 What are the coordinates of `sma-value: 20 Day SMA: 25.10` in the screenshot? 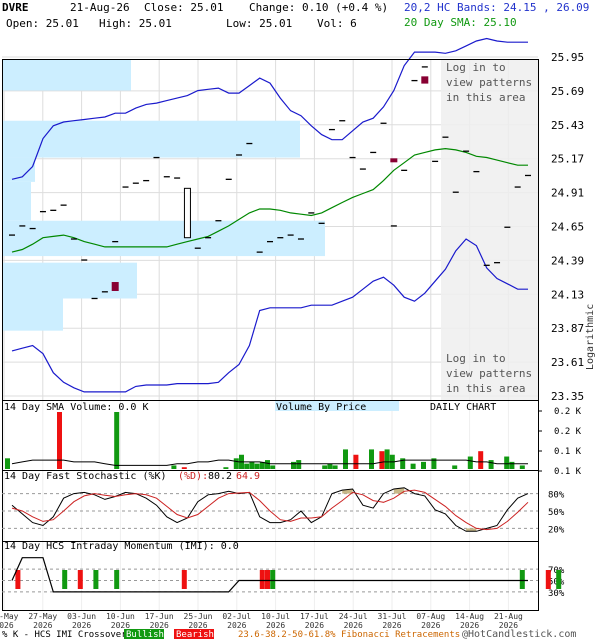 It's located at (460, 22).